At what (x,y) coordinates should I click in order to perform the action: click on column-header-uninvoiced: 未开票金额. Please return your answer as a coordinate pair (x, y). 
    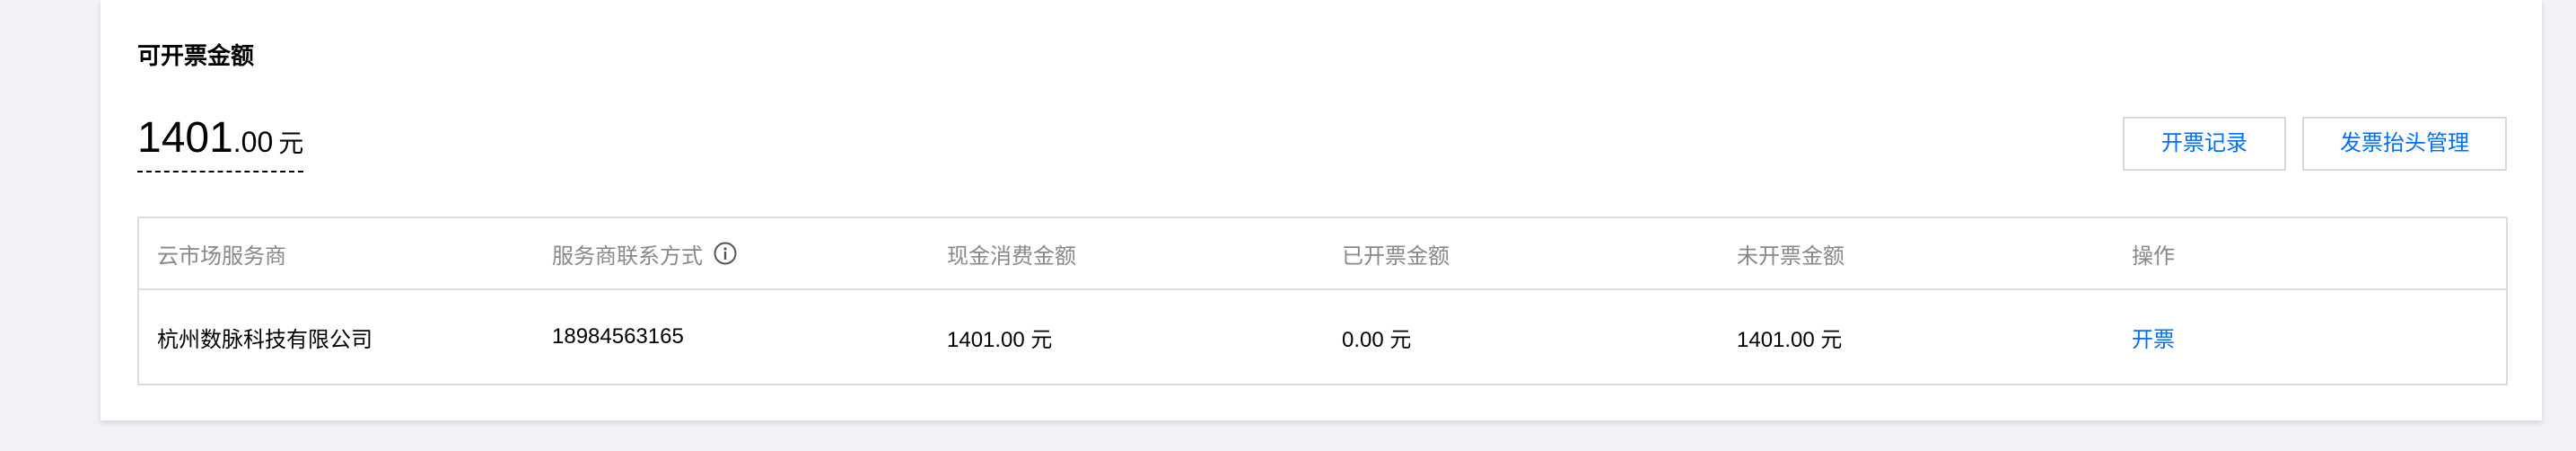
    Looking at the image, I should click on (1790, 256).